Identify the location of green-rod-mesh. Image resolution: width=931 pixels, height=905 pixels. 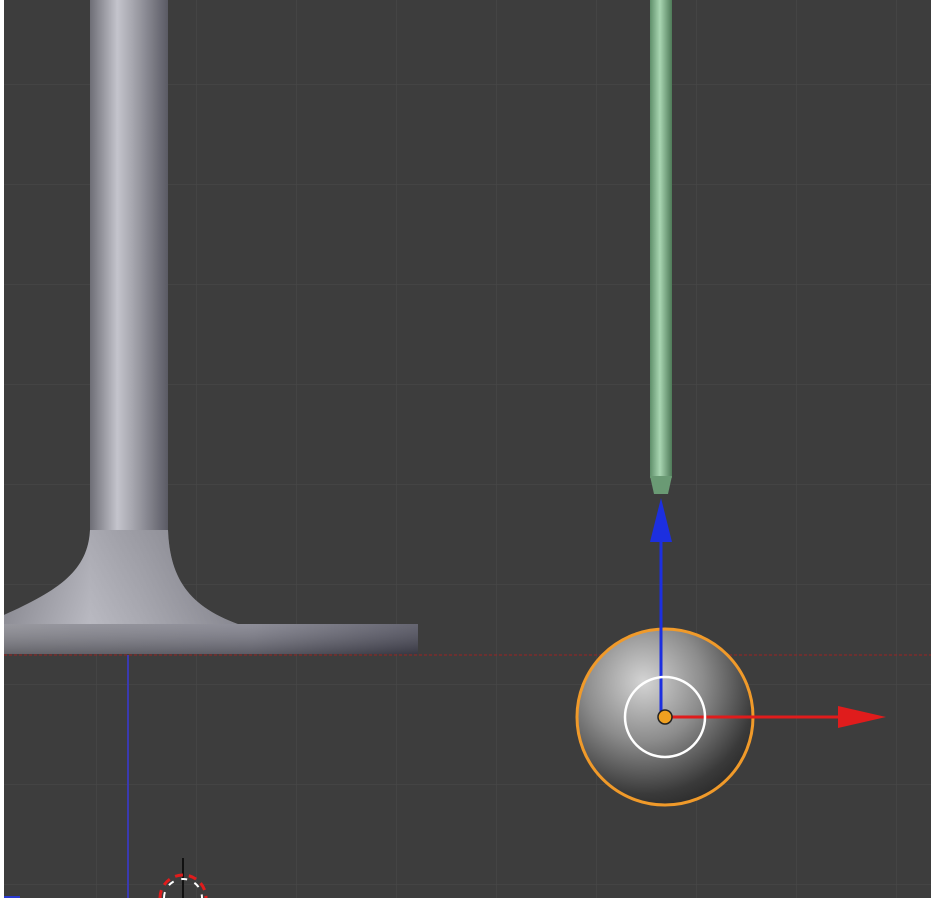
(661, 247).